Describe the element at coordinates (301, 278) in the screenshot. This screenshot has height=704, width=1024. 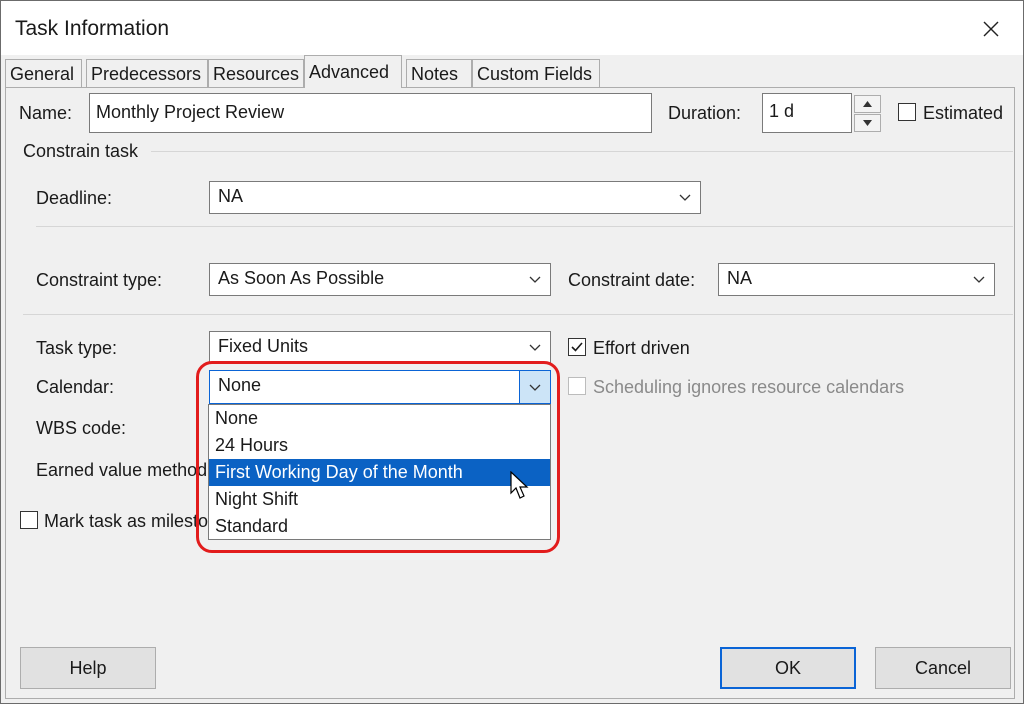
I see `constraint-type-value: As Soon As Possible` at that location.